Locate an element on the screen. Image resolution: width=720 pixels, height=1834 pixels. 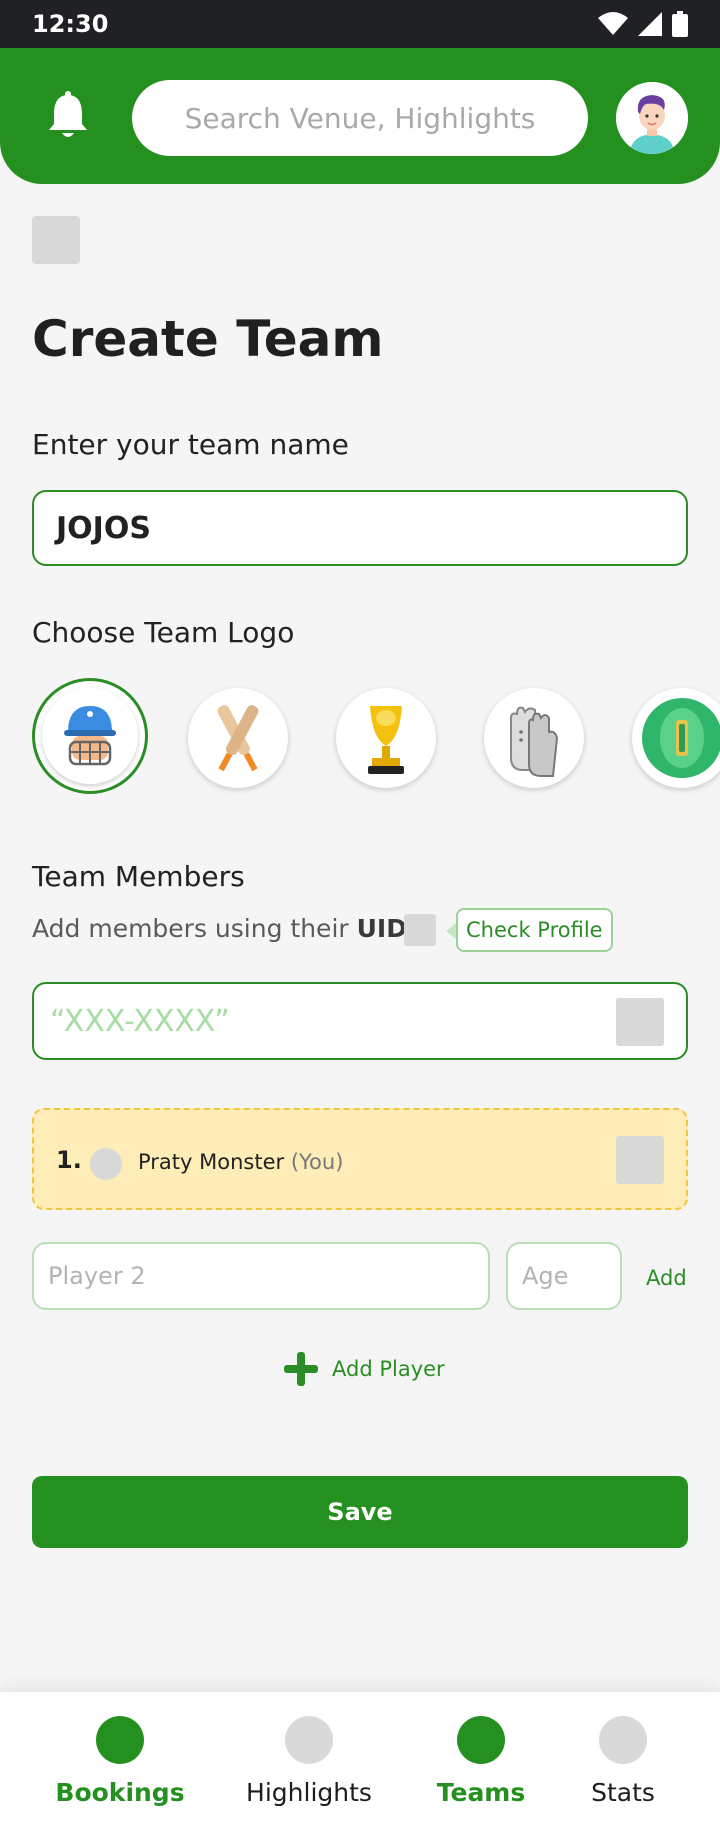
members-subtext-uid: UID is located at coordinates (381, 928).